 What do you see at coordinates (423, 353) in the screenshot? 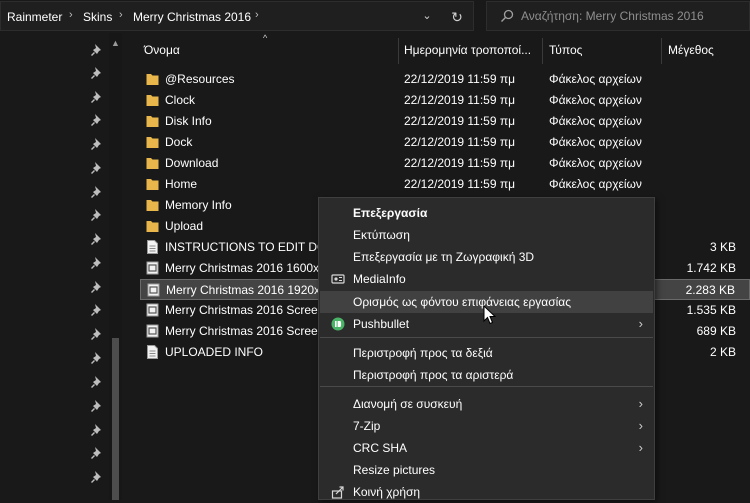
I see `menu-item-label: Περιστροφή προς τα δεξιά` at bounding box center [423, 353].